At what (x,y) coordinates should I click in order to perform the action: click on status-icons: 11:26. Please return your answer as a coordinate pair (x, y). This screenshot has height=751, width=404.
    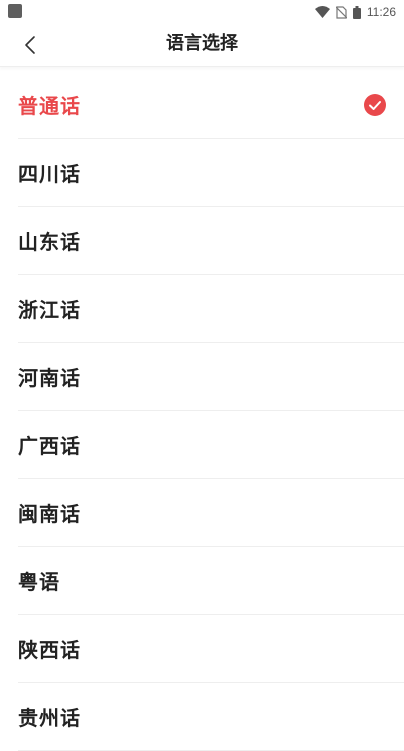
    Looking at the image, I should click on (355, 12).